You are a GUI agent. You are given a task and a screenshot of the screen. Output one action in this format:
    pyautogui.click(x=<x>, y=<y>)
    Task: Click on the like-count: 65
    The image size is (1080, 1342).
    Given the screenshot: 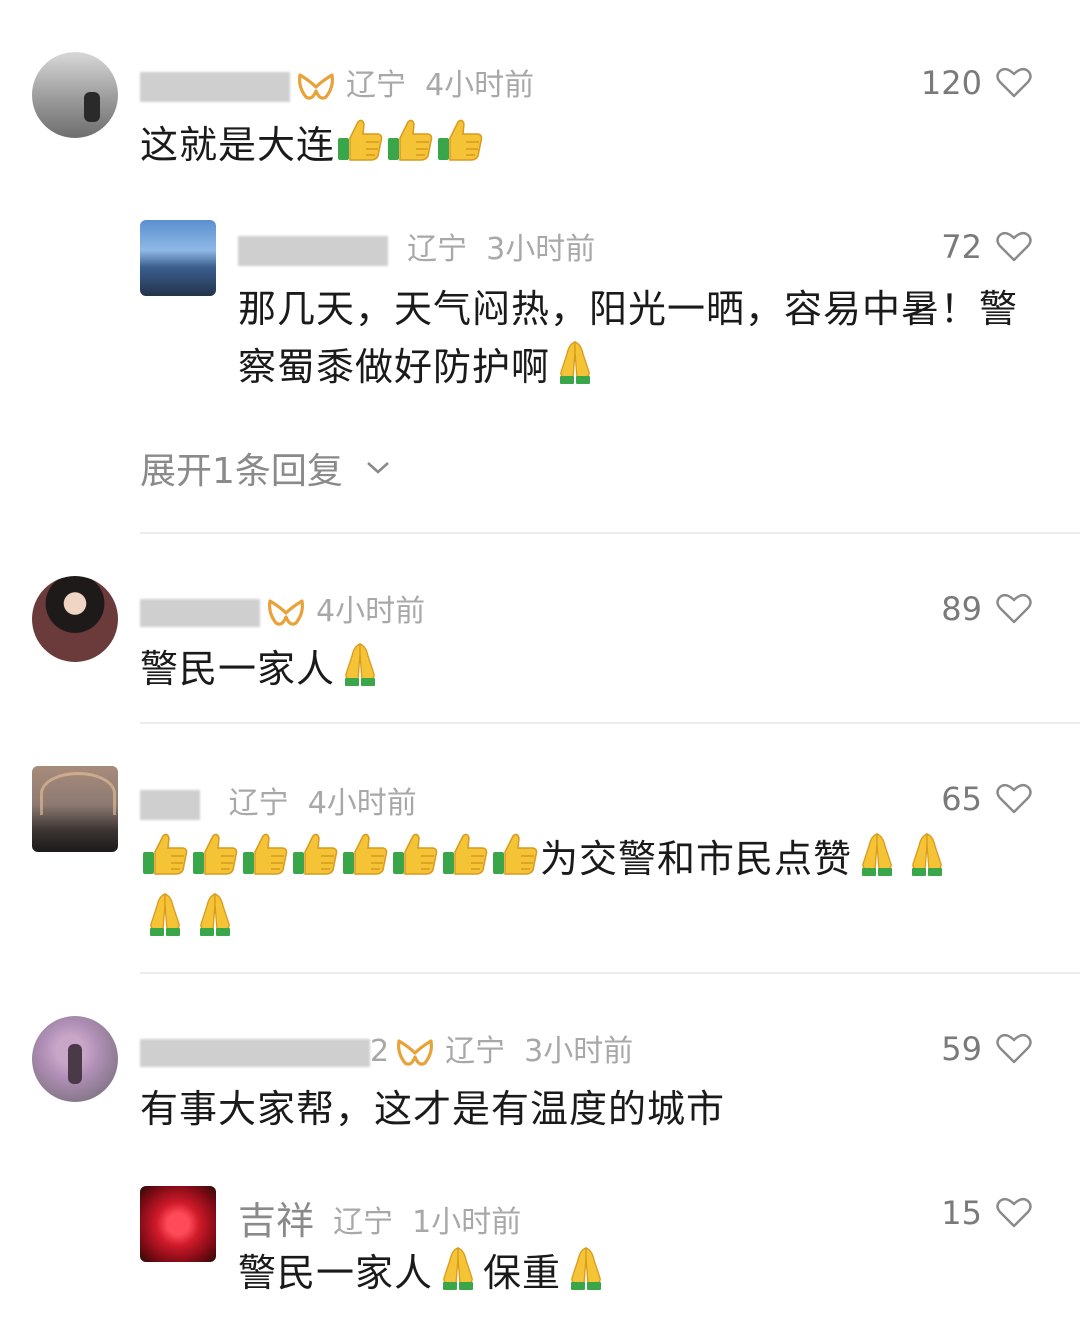 What is the action you would take?
    pyautogui.click(x=961, y=799)
    